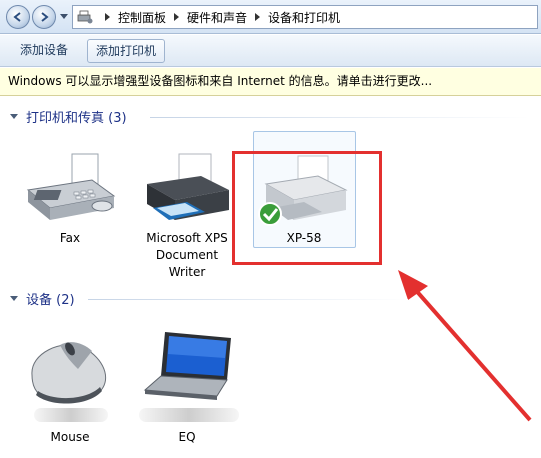 Image resolution: width=541 pixels, height=458 pixels. I want to click on devices-printers-icon, so click(85, 17).